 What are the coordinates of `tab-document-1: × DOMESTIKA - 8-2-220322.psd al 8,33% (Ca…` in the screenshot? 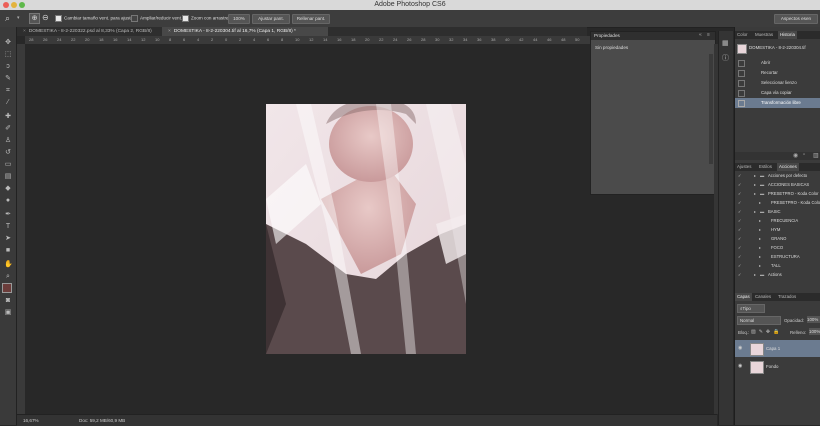 It's located at (90, 31).